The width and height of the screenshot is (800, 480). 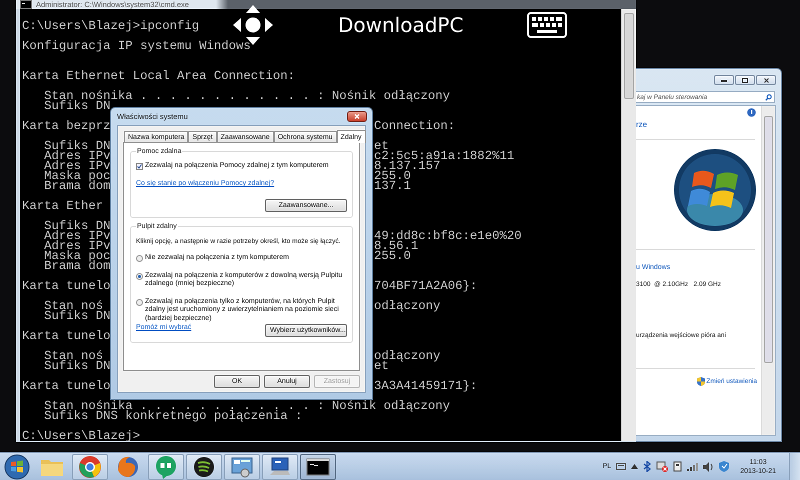 I want to click on network-error-icon, so click(x=662, y=466).